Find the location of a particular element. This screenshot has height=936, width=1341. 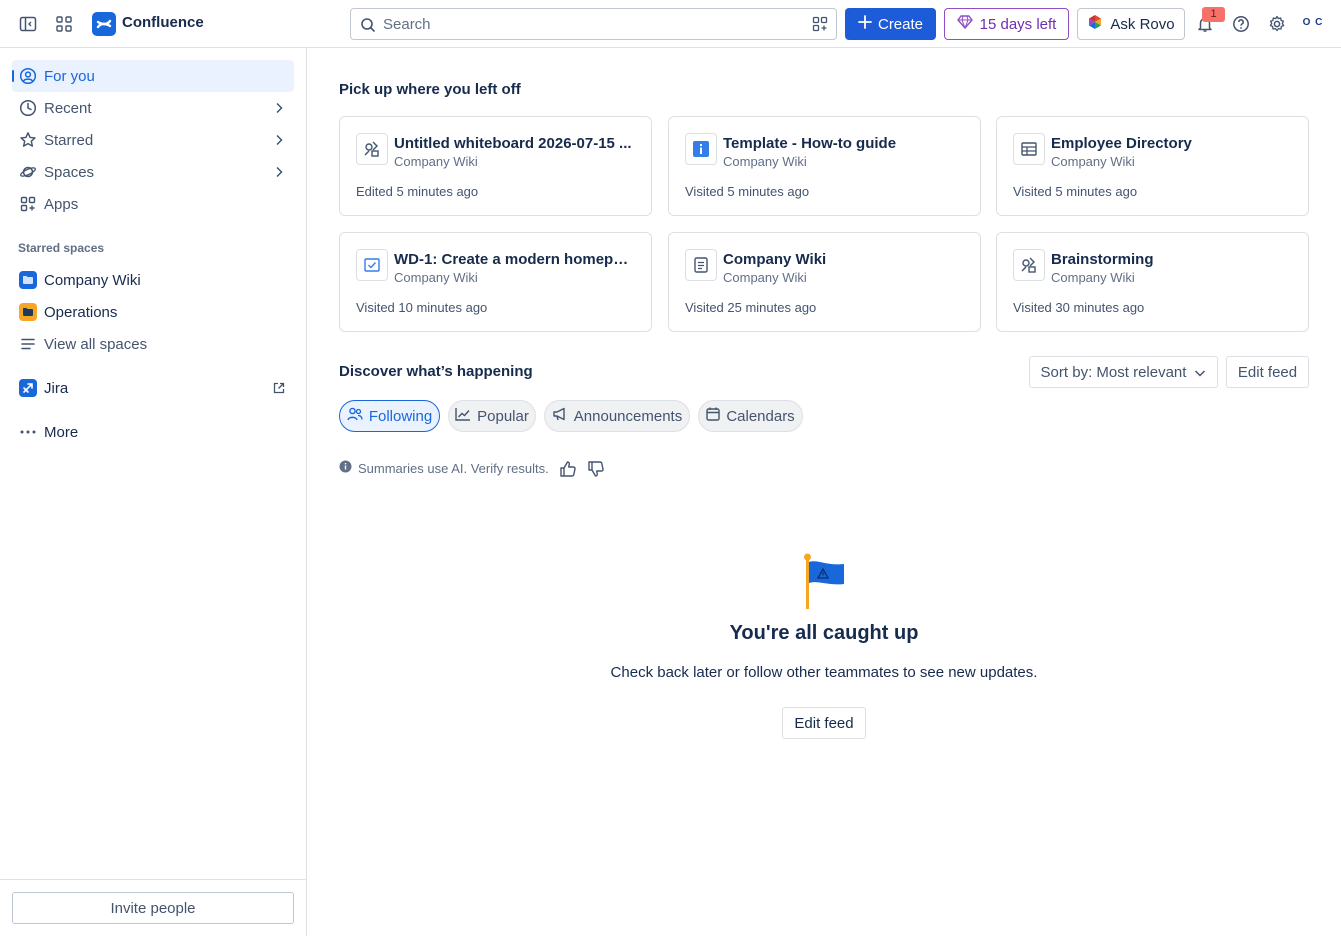

thumbs-down-icon is located at coordinates (596, 469).